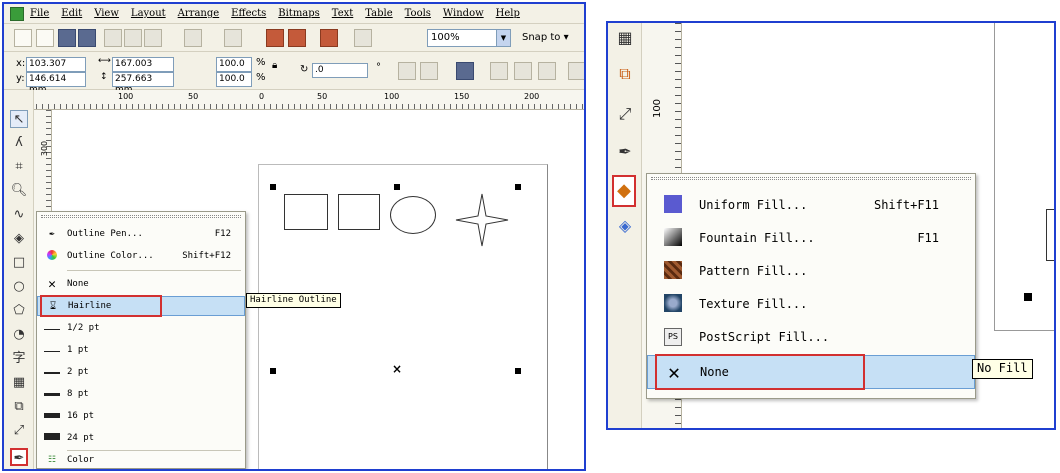  What do you see at coordinates (429, 71) in the screenshot?
I see `mirror-vertical-icon` at bounding box center [429, 71].